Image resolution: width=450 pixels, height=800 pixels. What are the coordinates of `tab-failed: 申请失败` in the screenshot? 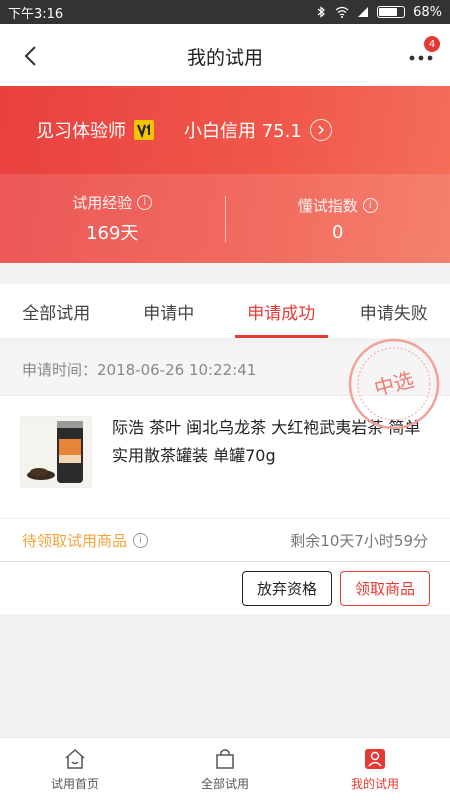 It's located at (394, 311).